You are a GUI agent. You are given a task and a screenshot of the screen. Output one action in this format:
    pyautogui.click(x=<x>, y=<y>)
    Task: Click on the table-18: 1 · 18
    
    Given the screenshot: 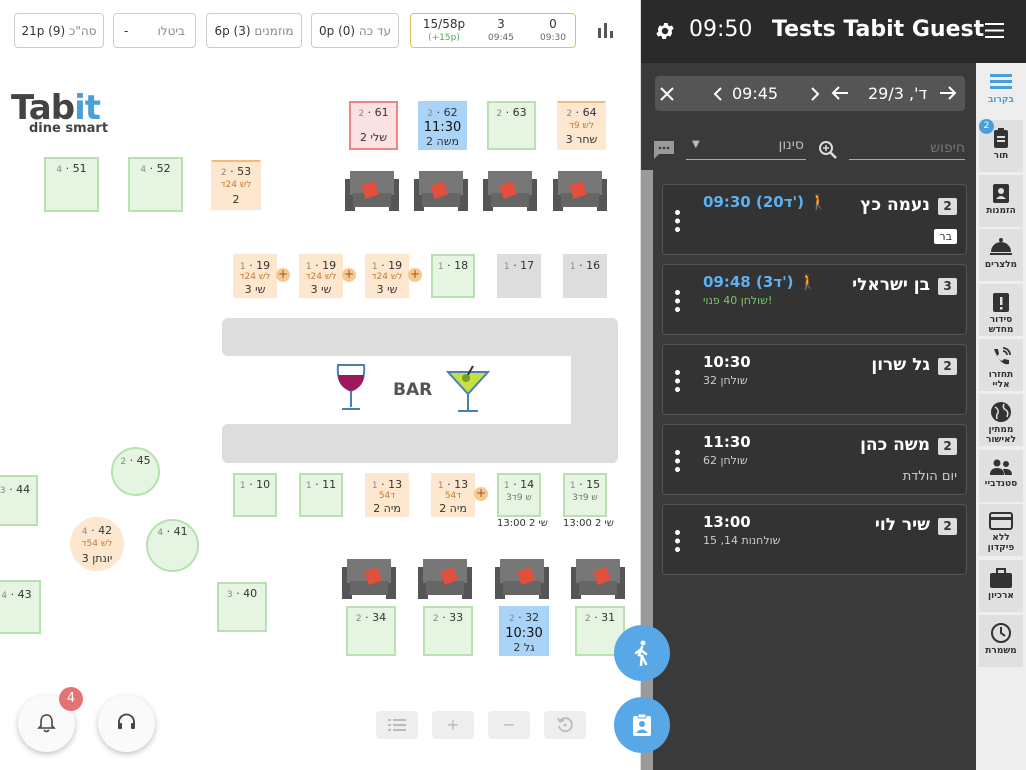 What is the action you would take?
    pyautogui.click(x=453, y=276)
    